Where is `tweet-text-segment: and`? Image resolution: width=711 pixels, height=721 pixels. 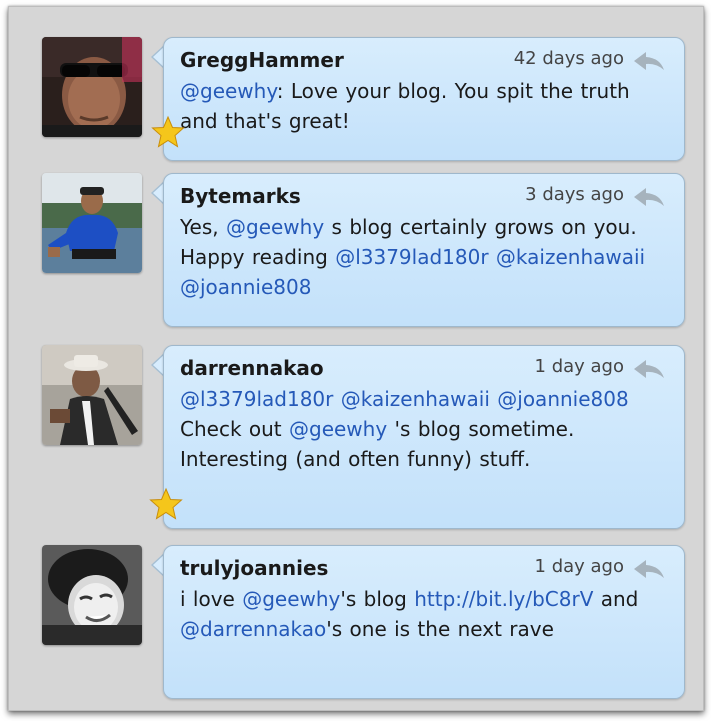
tweet-text-segment: and is located at coordinates (616, 599).